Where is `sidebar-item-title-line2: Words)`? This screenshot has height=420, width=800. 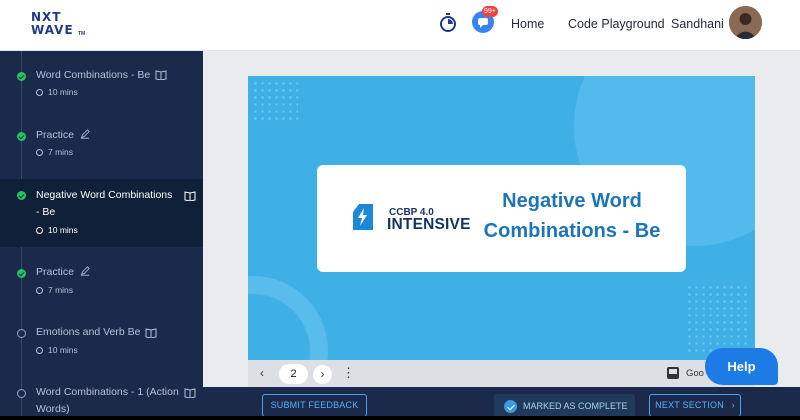 sidebar-item-title-line2: Words) is located at coordinates (53, 409).